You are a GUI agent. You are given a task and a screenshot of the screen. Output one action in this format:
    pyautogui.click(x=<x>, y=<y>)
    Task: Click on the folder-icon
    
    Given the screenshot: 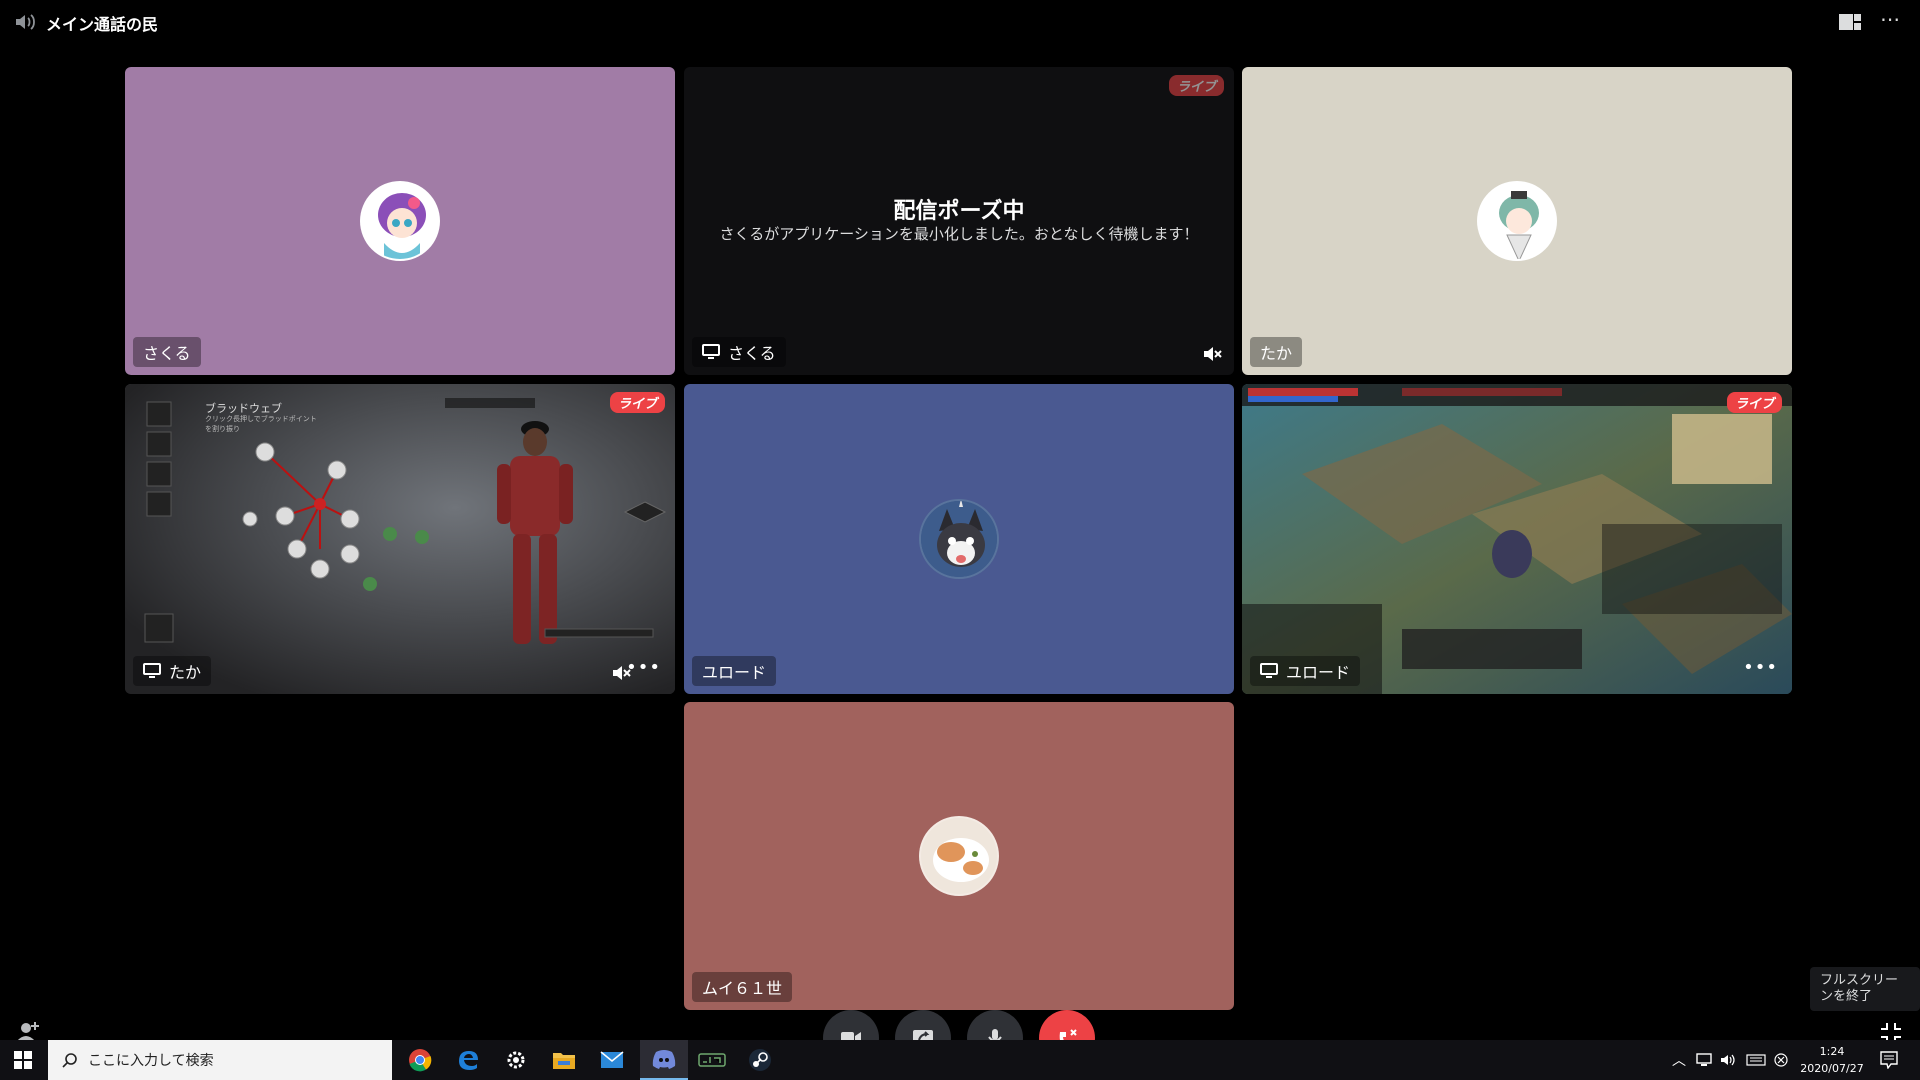 What is the action you would take?
    pyautogui.click(x=564, y=1061)
    